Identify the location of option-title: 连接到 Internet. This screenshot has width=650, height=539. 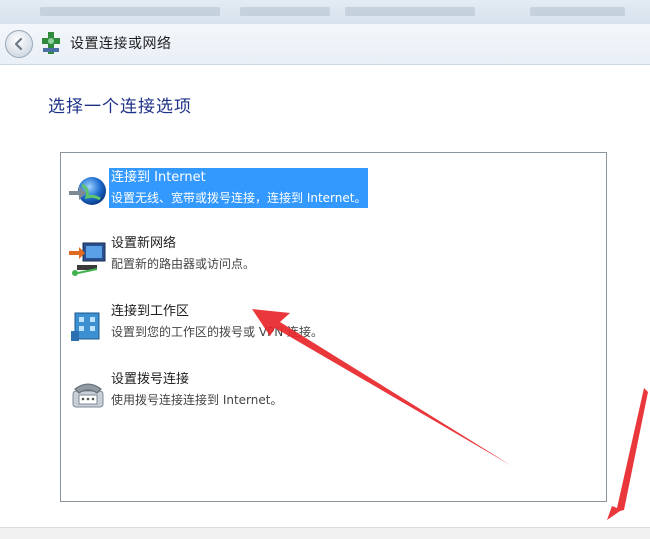
(239, 178).